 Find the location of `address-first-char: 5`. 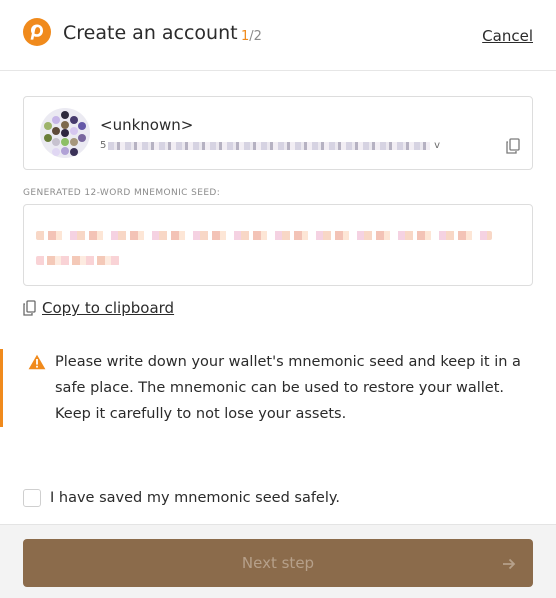

address-first-char: 5 is located at coordinates (103, 145).